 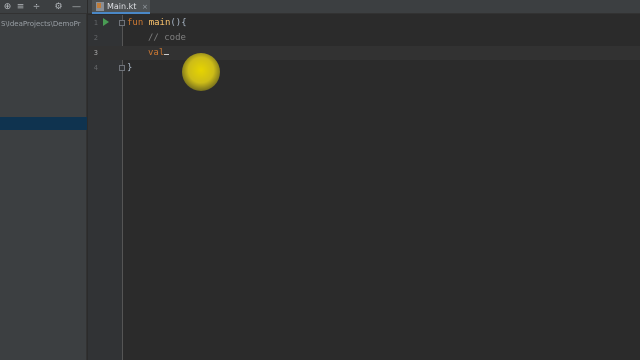 What do you see at coordinates (76, 7) in the screenshot?
I see `minimize-icon: —` at bounding box center [76, 7].